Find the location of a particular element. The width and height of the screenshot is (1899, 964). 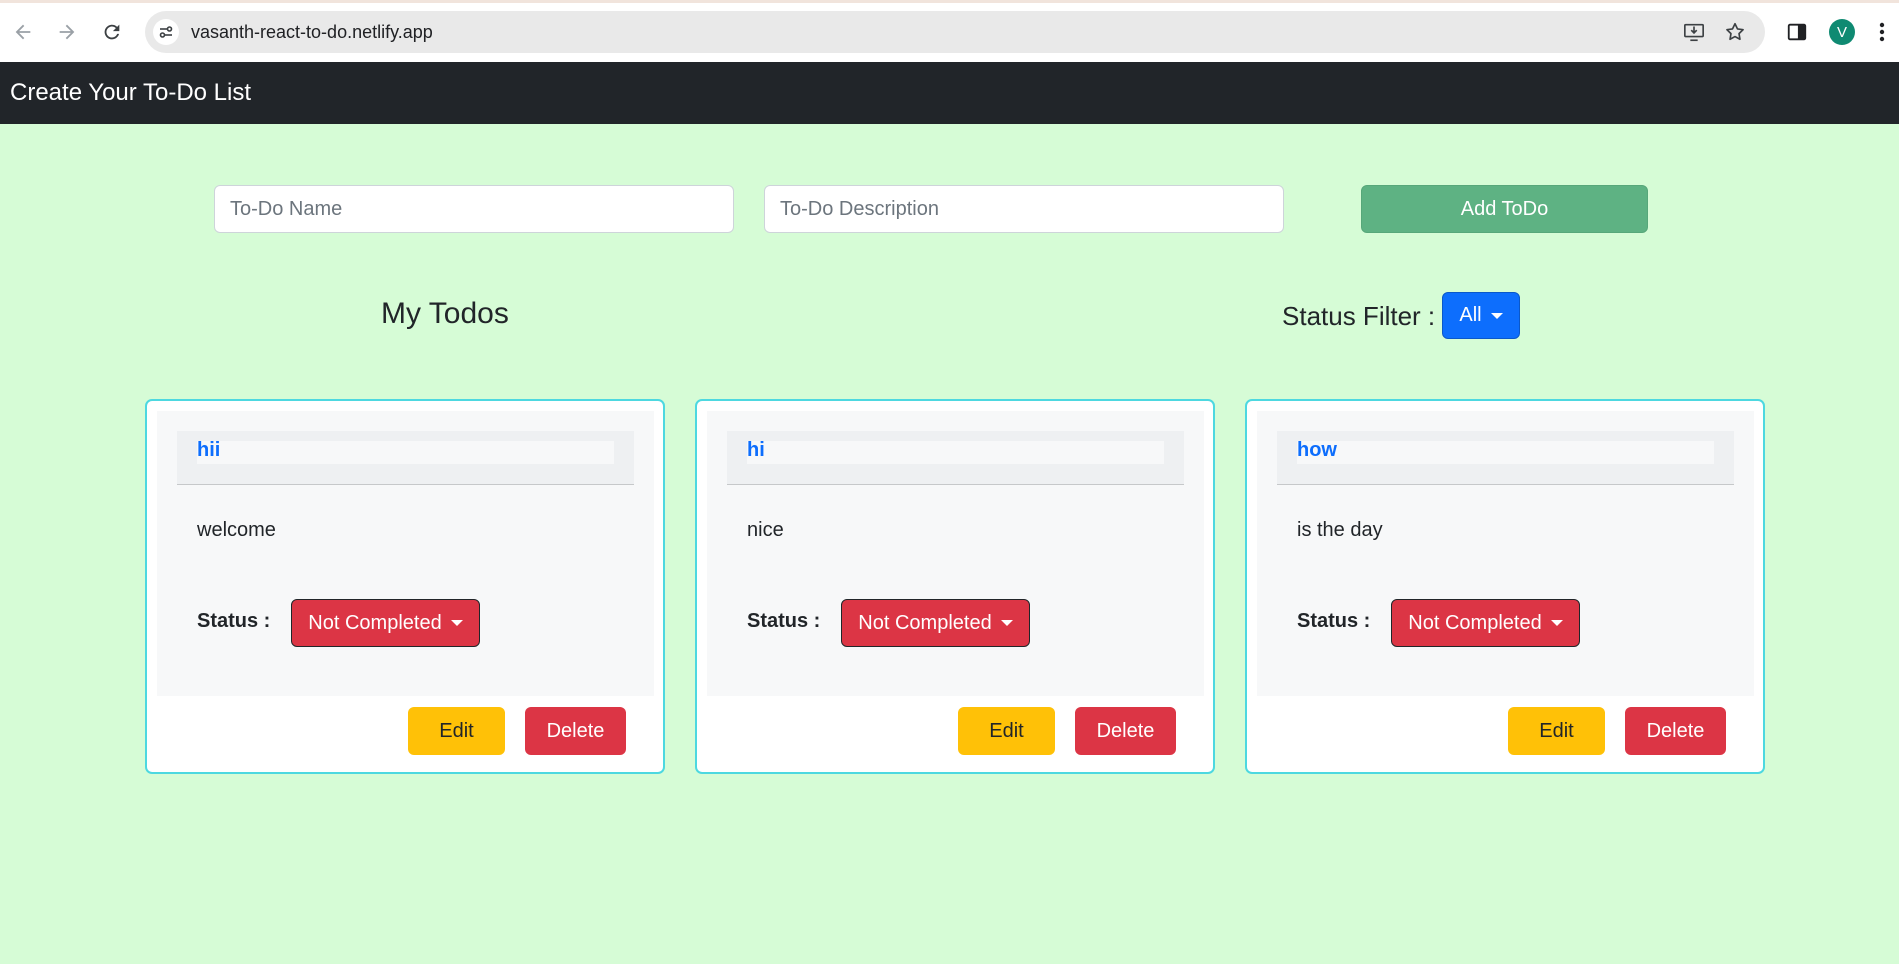

install-app-button is located at coordinates (1694, 32).